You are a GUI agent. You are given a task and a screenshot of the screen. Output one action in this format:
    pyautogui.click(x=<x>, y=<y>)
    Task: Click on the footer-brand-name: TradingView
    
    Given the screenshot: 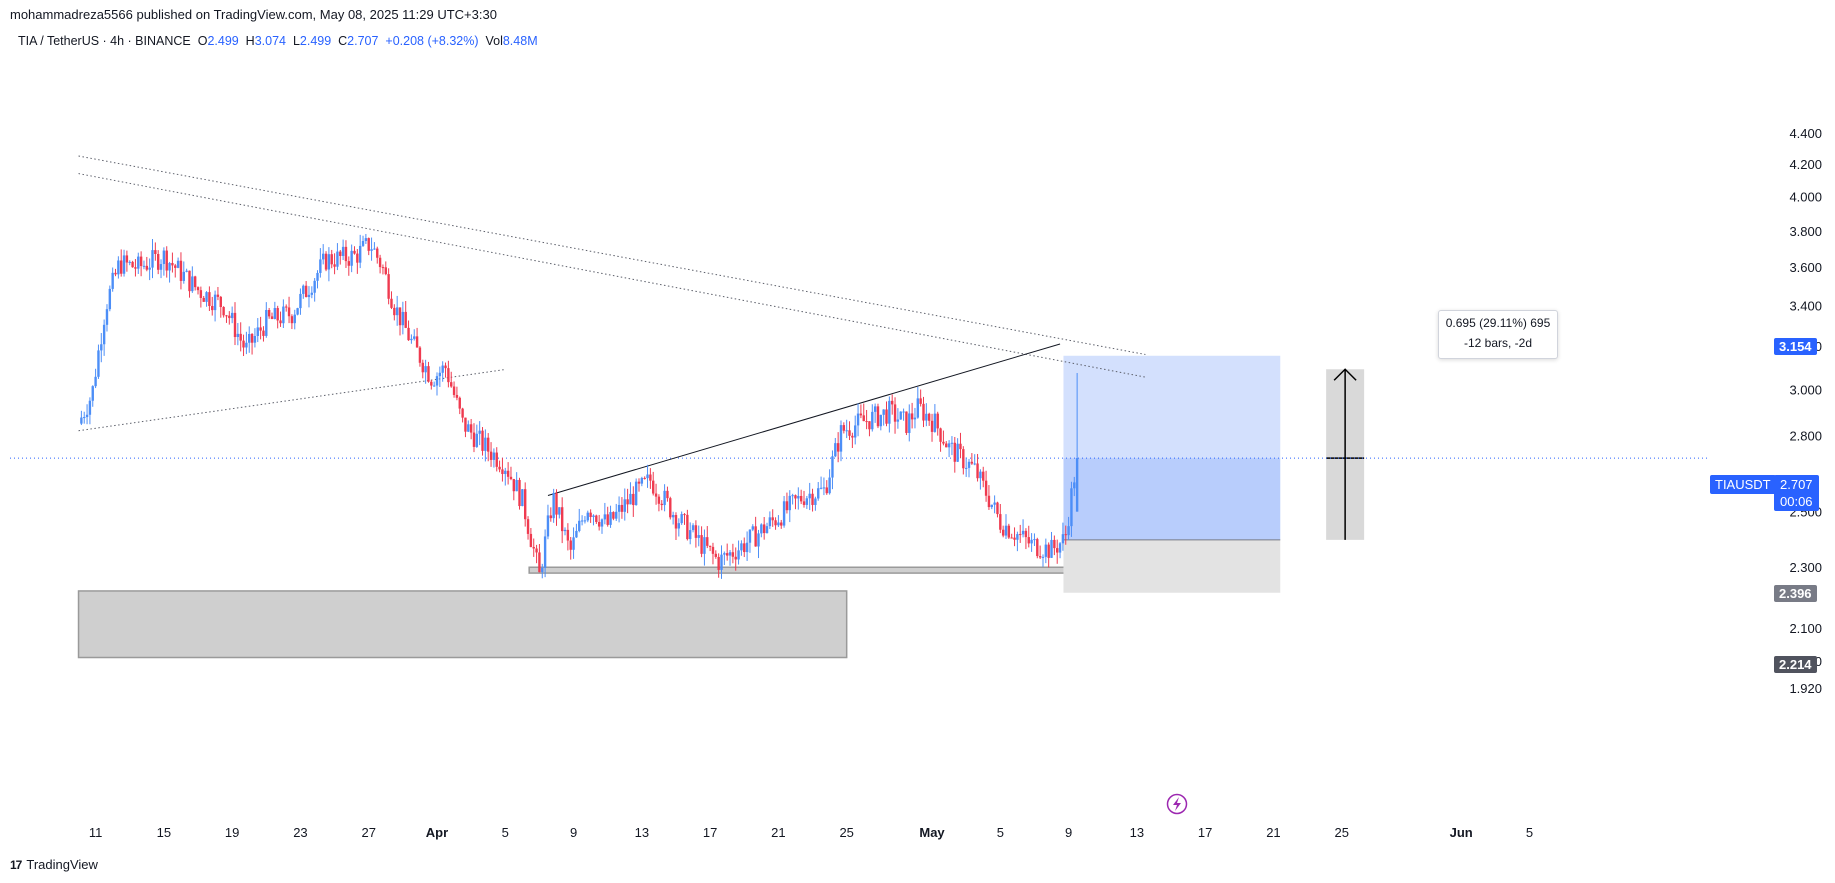 What is the action you would take?
    pyautogui.click(x=62, y=864)
    